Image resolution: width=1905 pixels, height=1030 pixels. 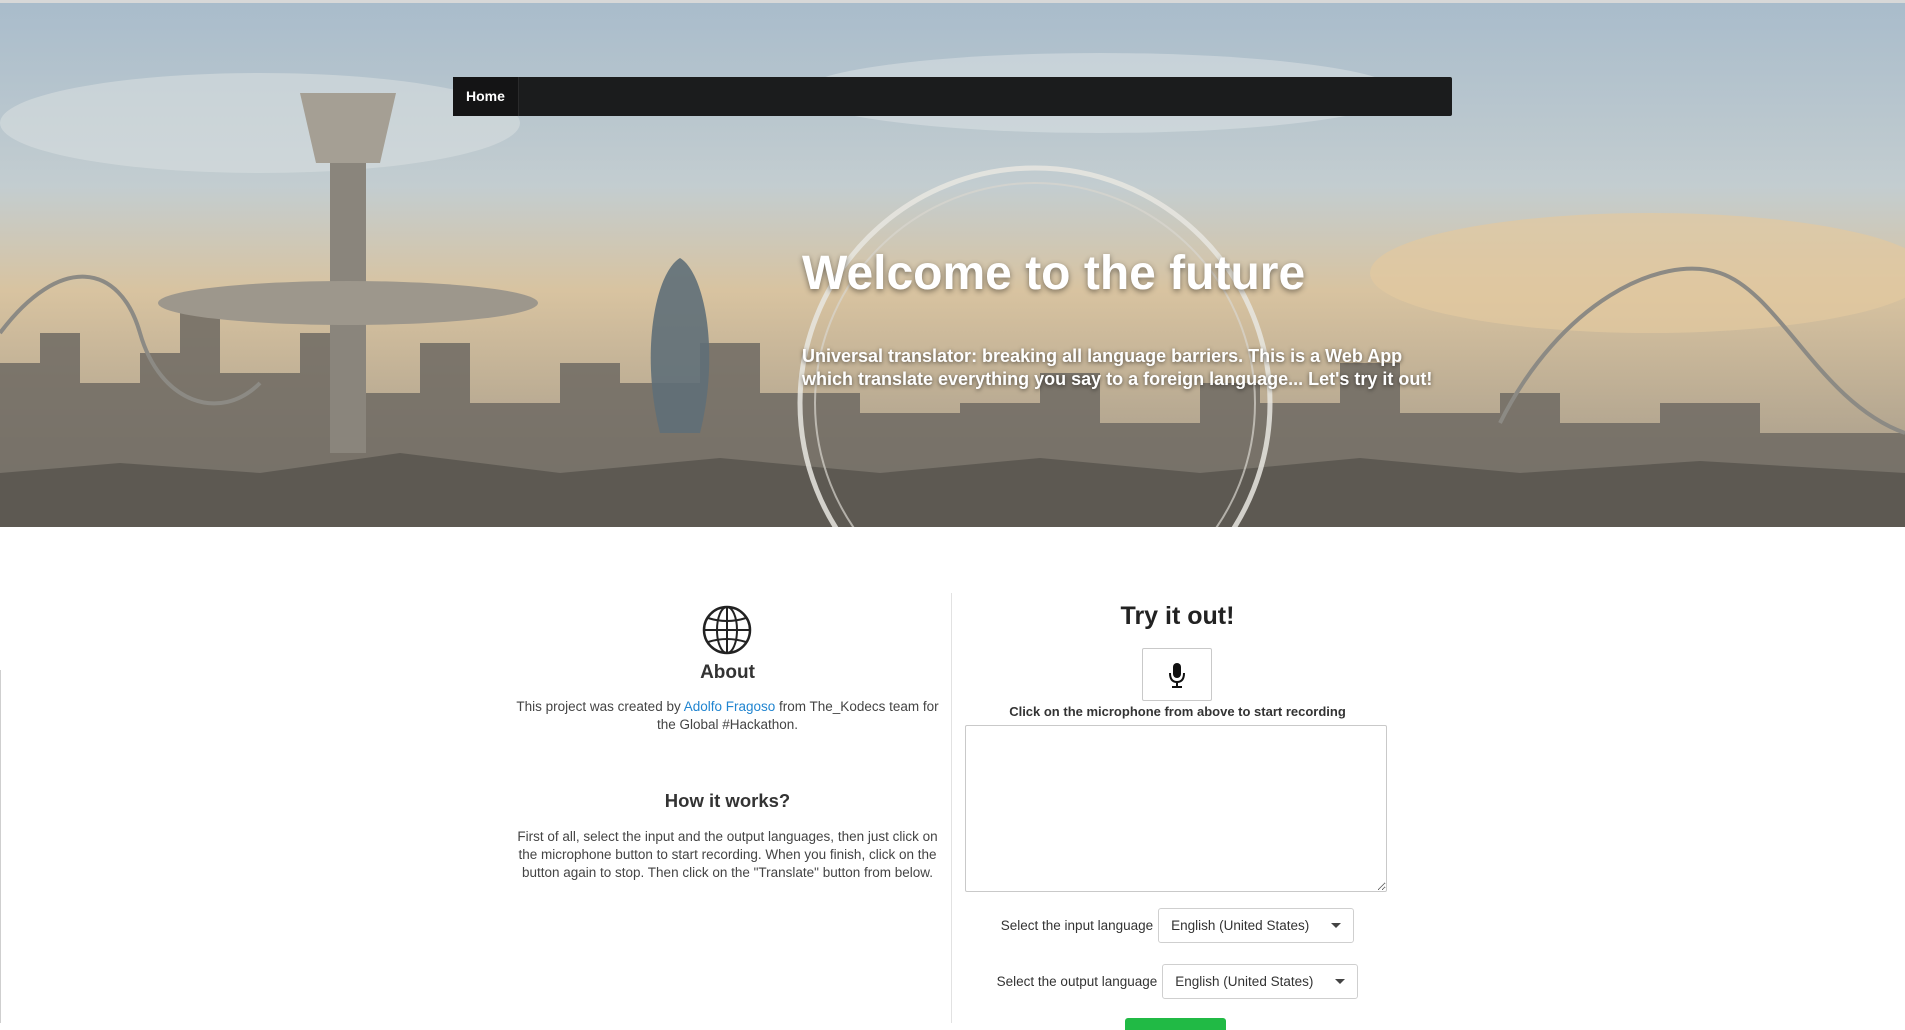 I want to click on microphone-icon, so click(x=1177, y=675).